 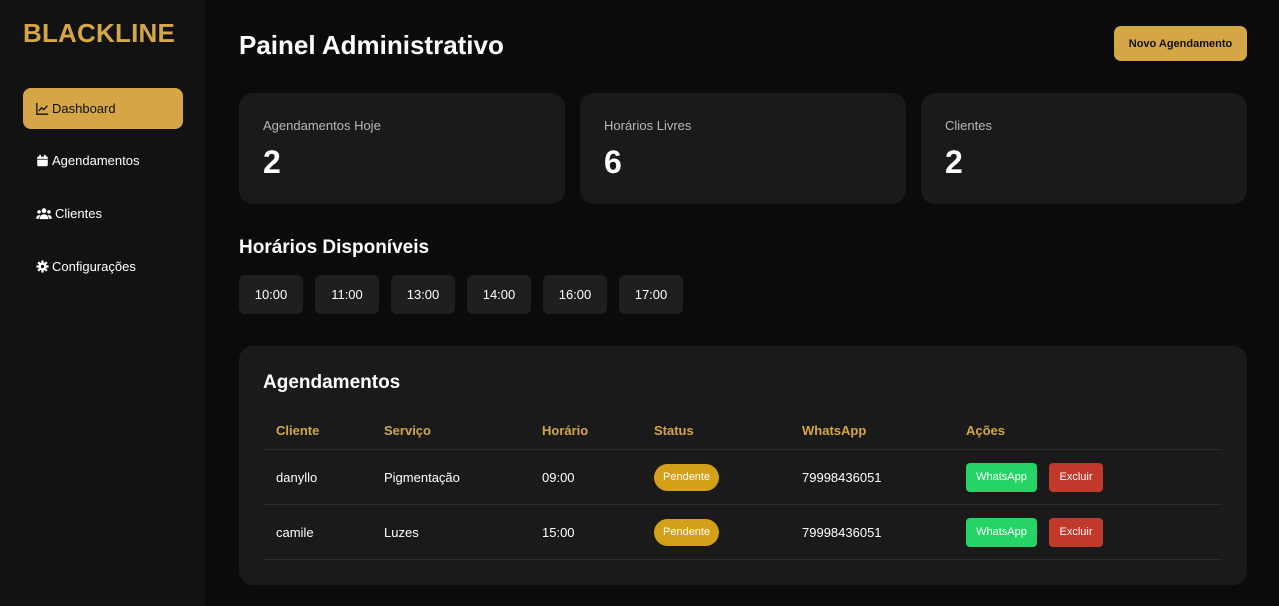 I want to click on stat-card-free-slots: Horários Livres 6, so click(x=743, y=148).